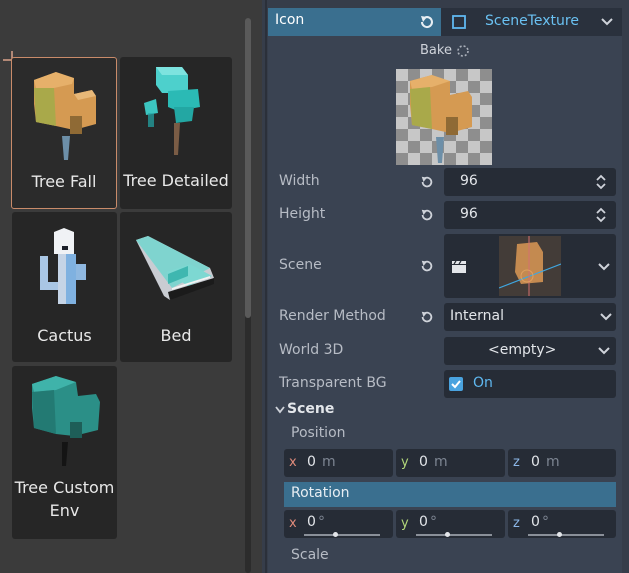  What do you see at coordinates (447, 534) in the screenshot?
I see `rotation-y-slider-grabber` at bounding box center [447, 534].